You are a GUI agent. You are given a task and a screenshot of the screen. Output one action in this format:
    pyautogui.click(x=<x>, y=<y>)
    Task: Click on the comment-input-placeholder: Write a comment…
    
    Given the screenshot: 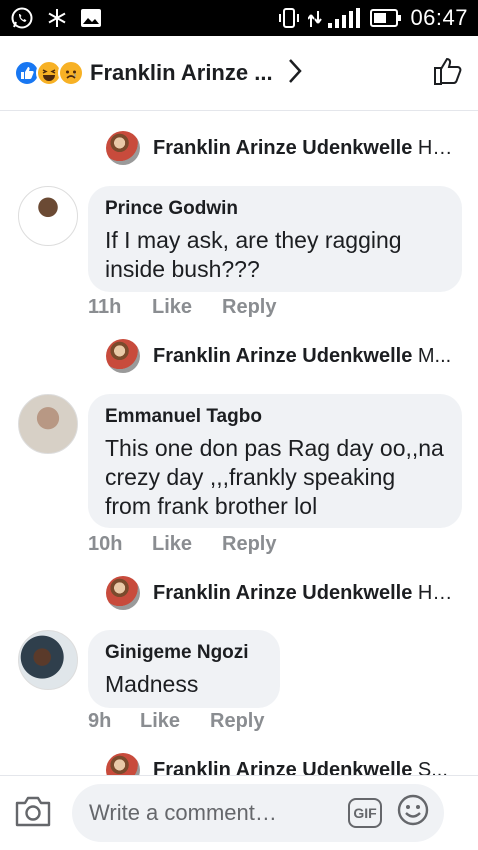 What is the action you would take?
    pyautogui.click(x=218, y=813)
    